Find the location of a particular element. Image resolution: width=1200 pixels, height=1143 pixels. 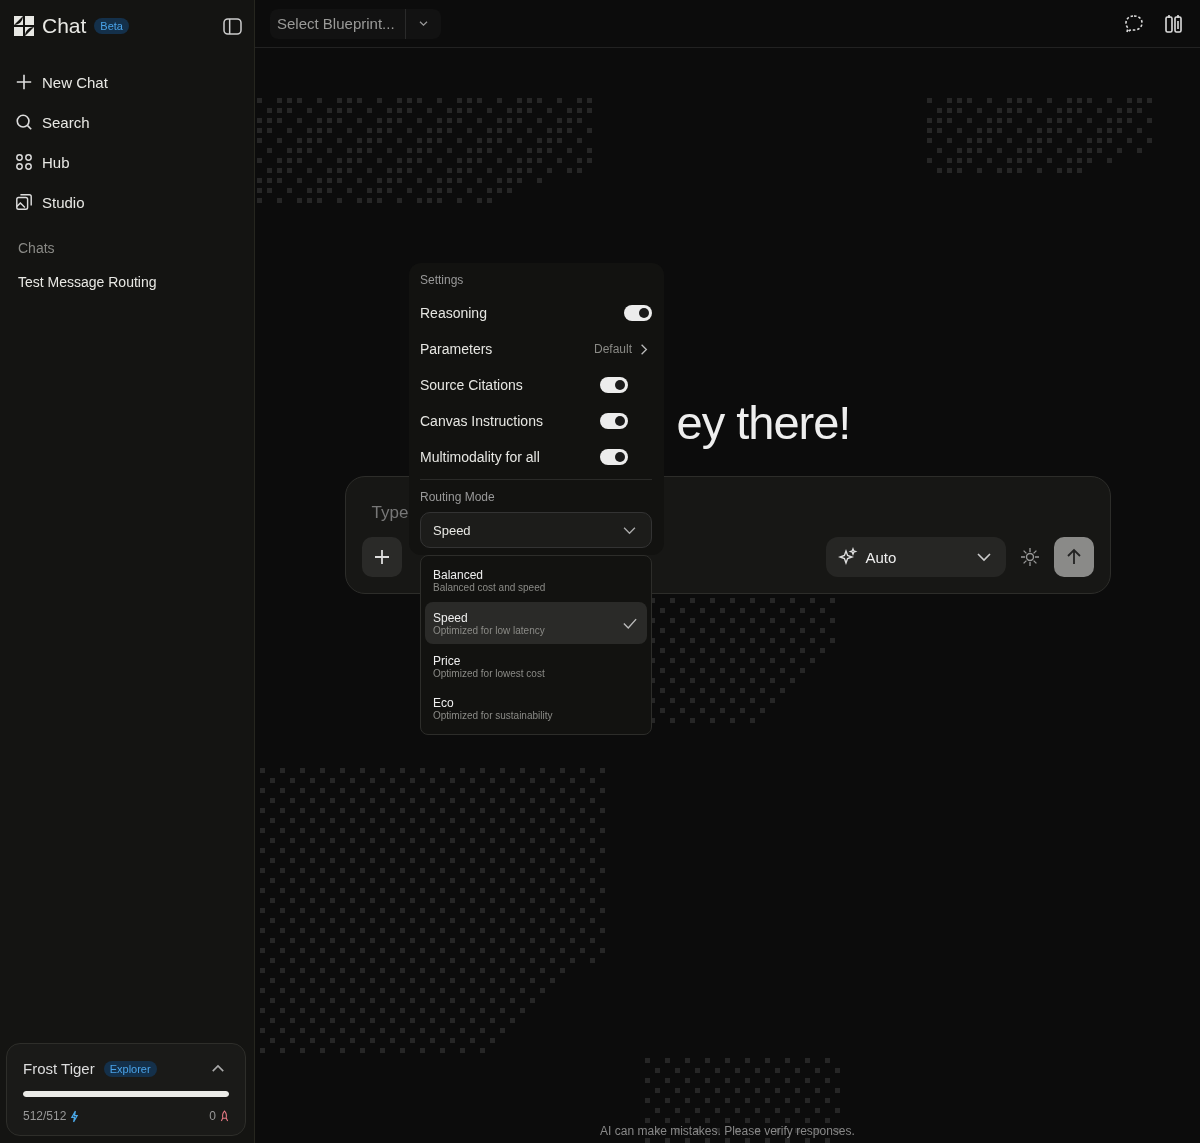

section-label: Chats is located at coordinates (36, 248).